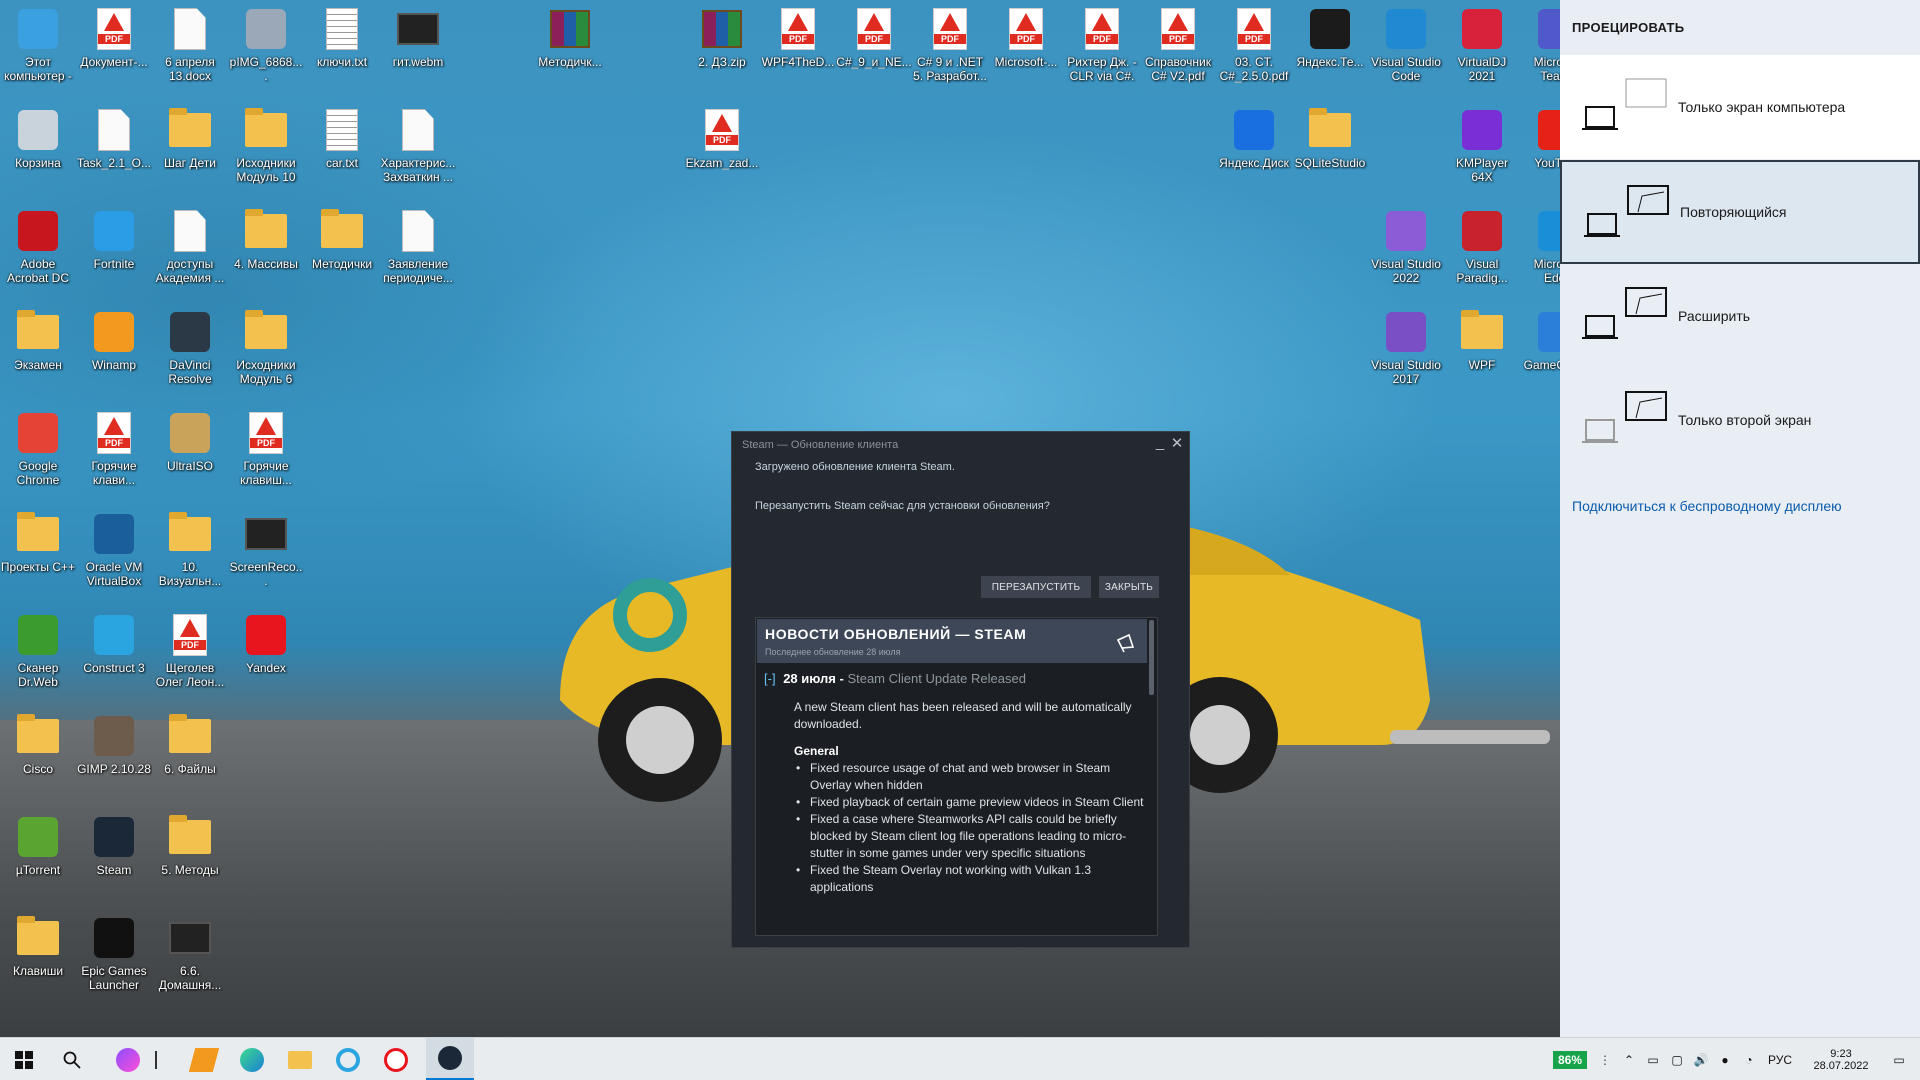 The height and width of the screenshot is (1080, 1920). I want to click on desktop-icon: Корзина, so click(38, 157).